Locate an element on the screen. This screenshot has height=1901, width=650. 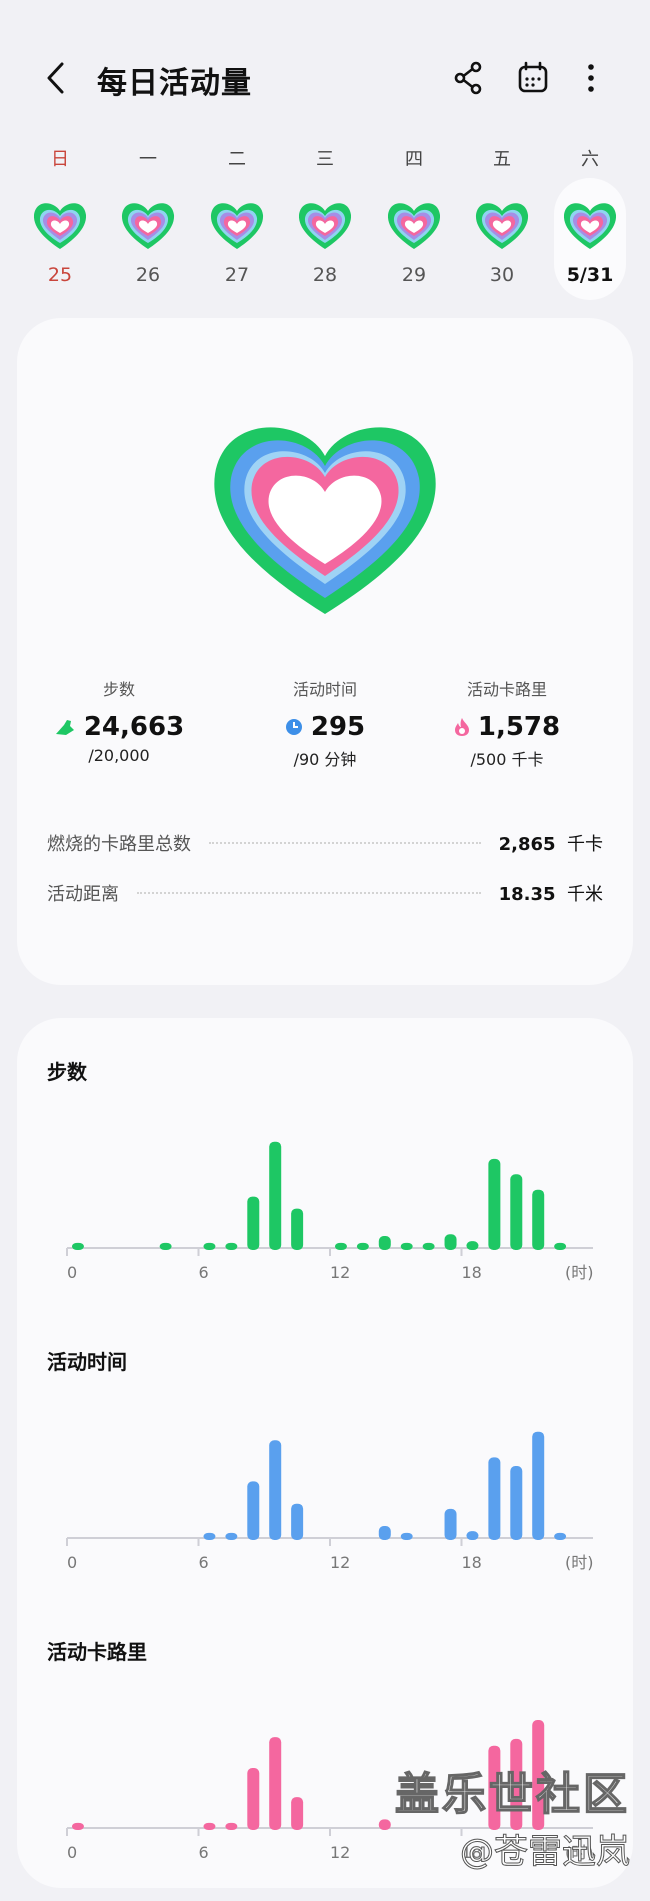
more-options-button is located at coordinates (591, 78).